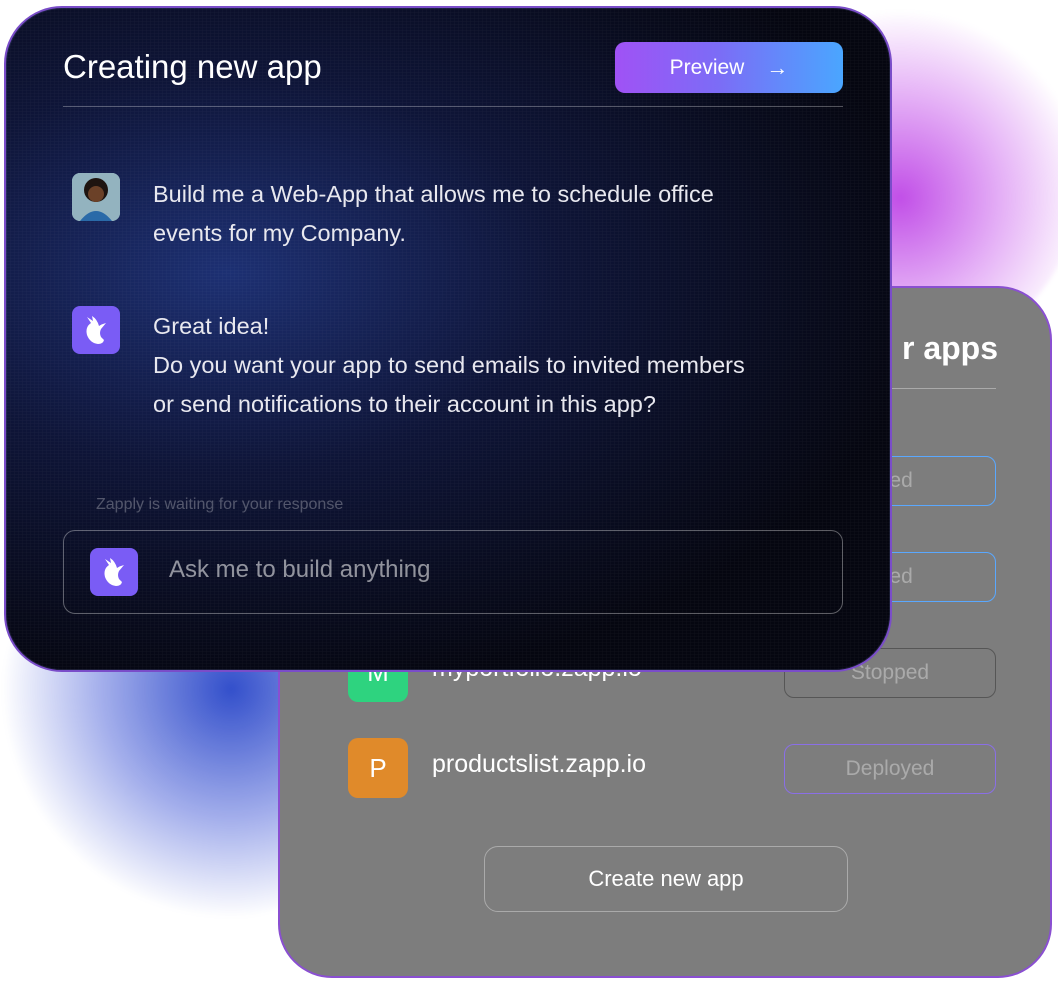 The width and height of the screenshot is (1058, 992). Describe the element at coordinates (777, 67) in the screenshot. I see `arrow-right-icon: →` at that location.